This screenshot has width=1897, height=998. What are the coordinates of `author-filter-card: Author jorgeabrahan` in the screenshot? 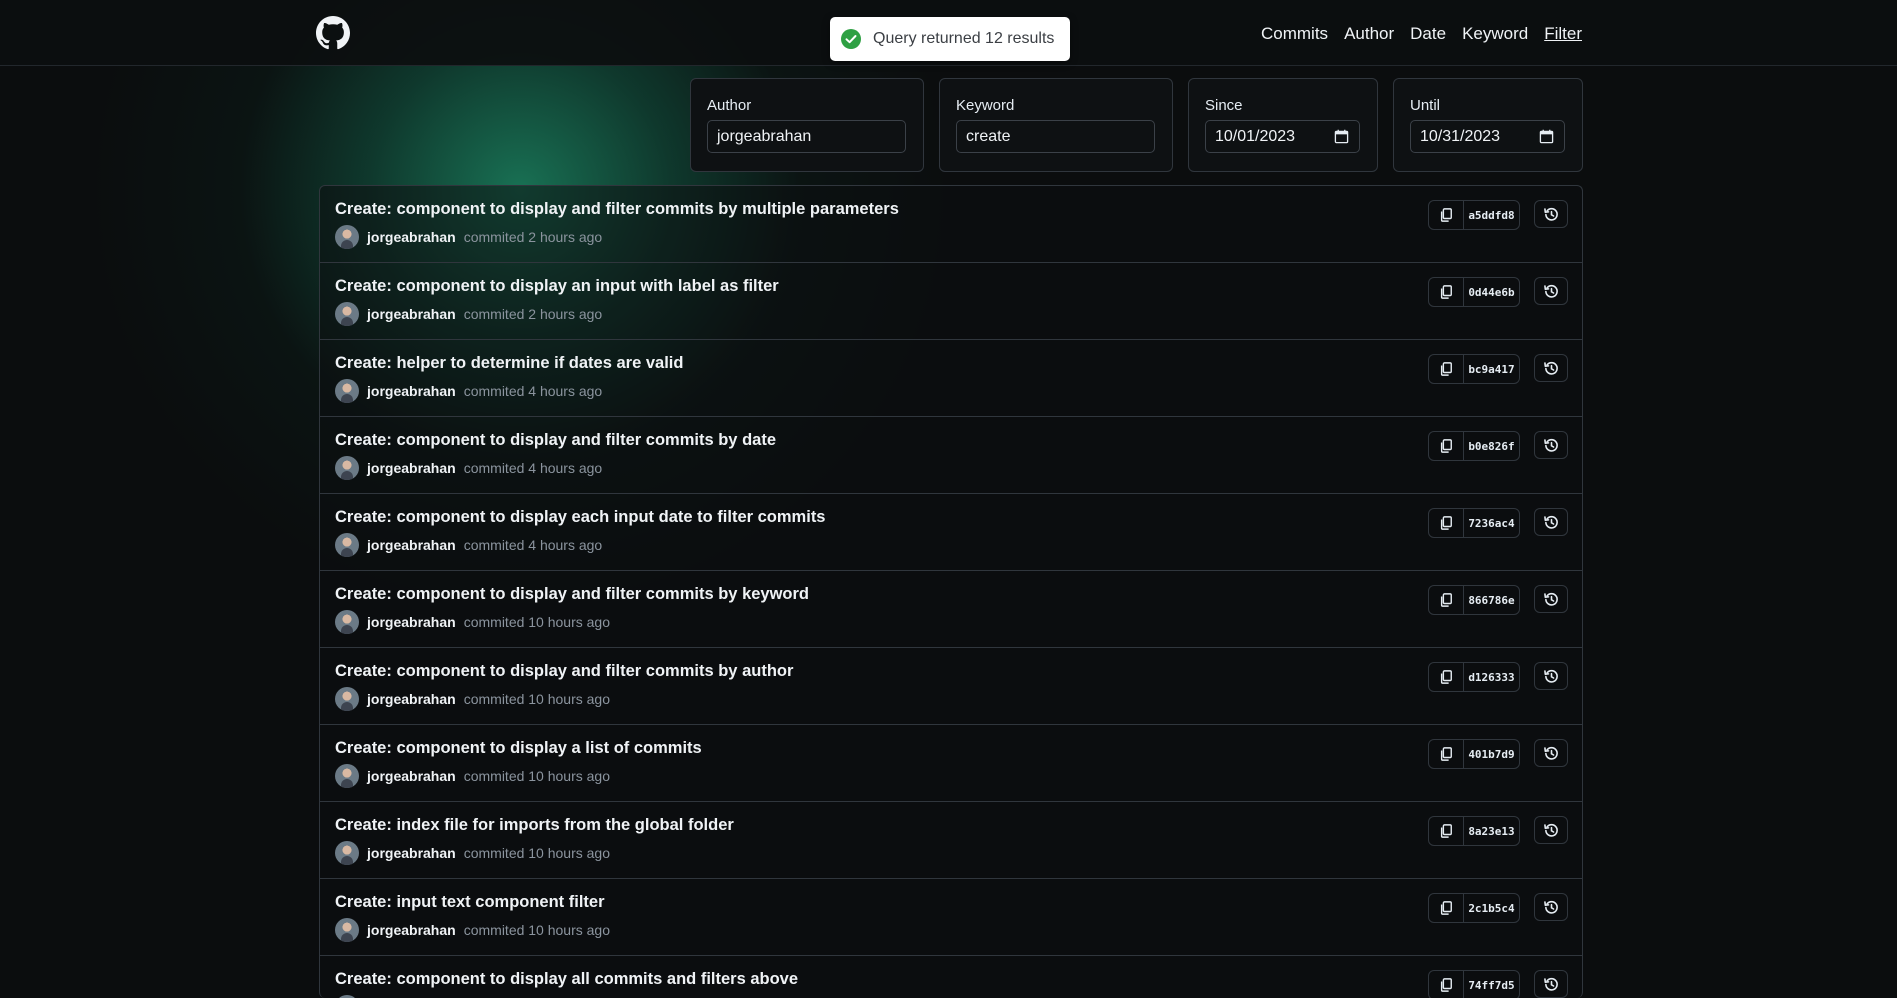 It's located at (807, 125).